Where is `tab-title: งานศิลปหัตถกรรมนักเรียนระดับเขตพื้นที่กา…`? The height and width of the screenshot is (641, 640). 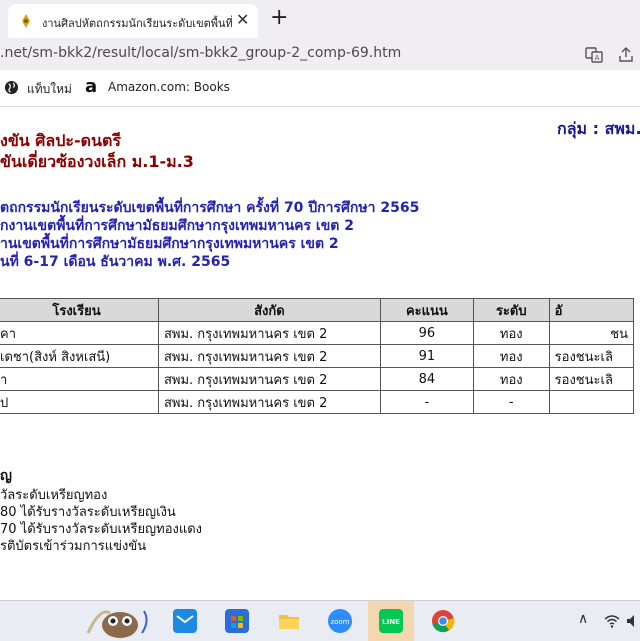
tab-title: งานศิลปหัตถกรรมนักเรียนระดับเขตพื้นที่กา… is located at coordinates (137, 23).